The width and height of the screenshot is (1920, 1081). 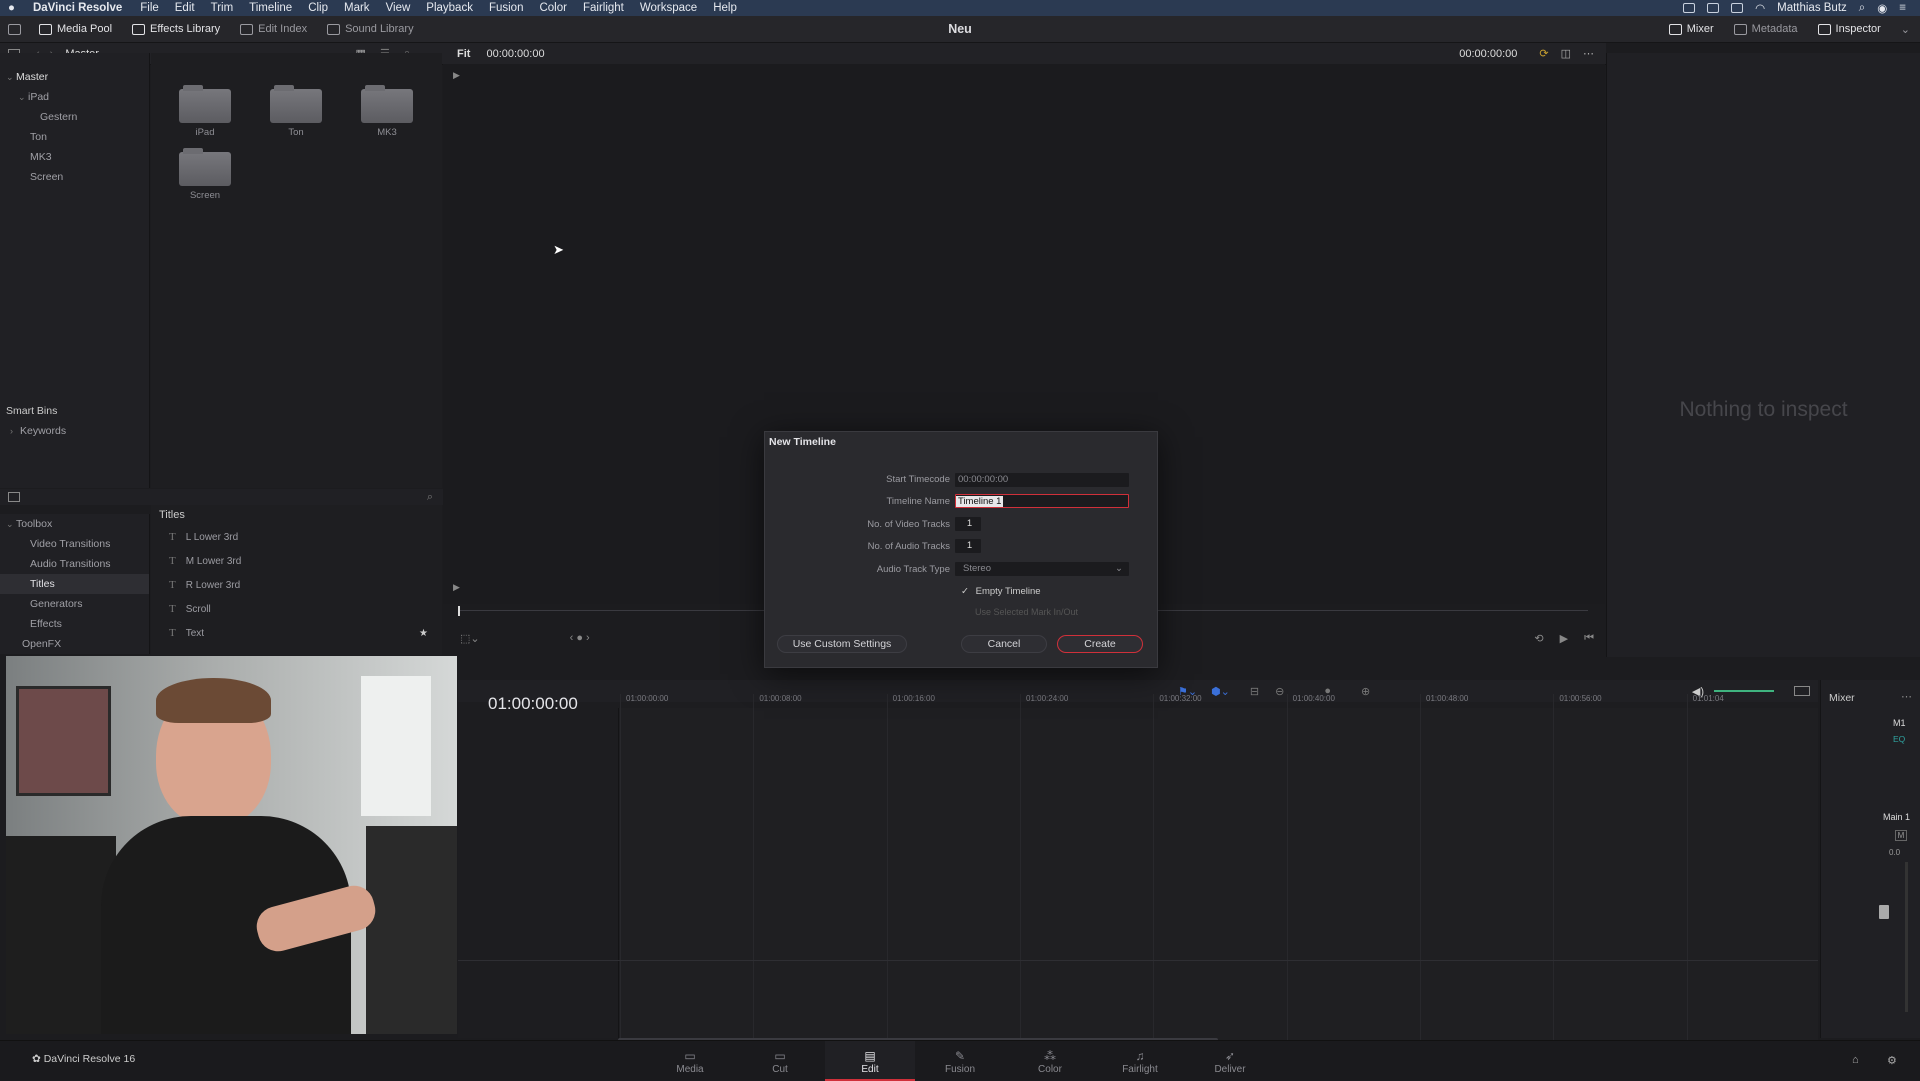 I want to click on mixer-more-icon: ⋯, so click(x=1906, y=696).